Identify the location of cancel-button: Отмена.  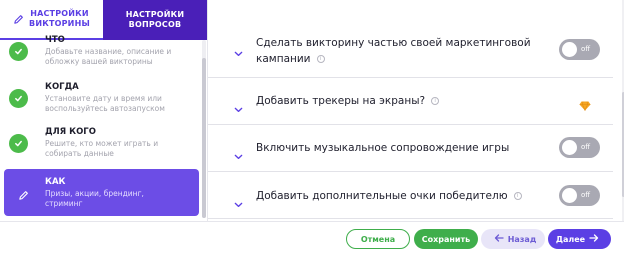
(378, 239).